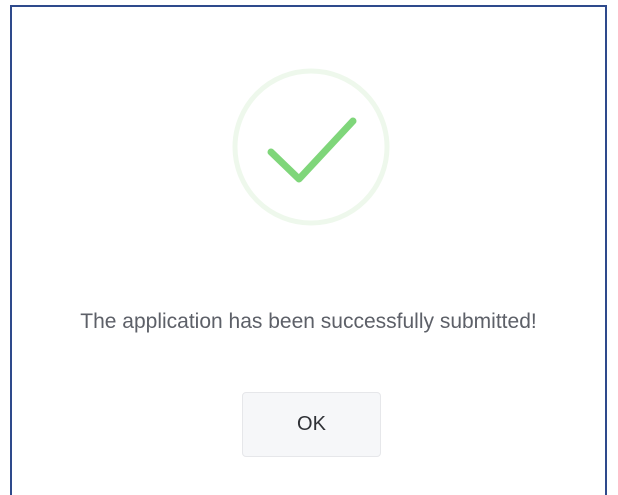  I want to click on ok-button: OK, so click(311, 424).